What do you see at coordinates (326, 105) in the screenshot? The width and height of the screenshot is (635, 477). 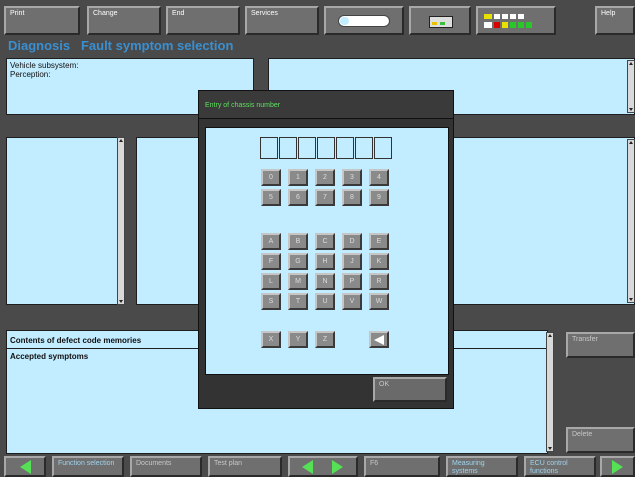 I see `dialog-title-bar: Entry of chassis number` at bounding box center [326, 105].